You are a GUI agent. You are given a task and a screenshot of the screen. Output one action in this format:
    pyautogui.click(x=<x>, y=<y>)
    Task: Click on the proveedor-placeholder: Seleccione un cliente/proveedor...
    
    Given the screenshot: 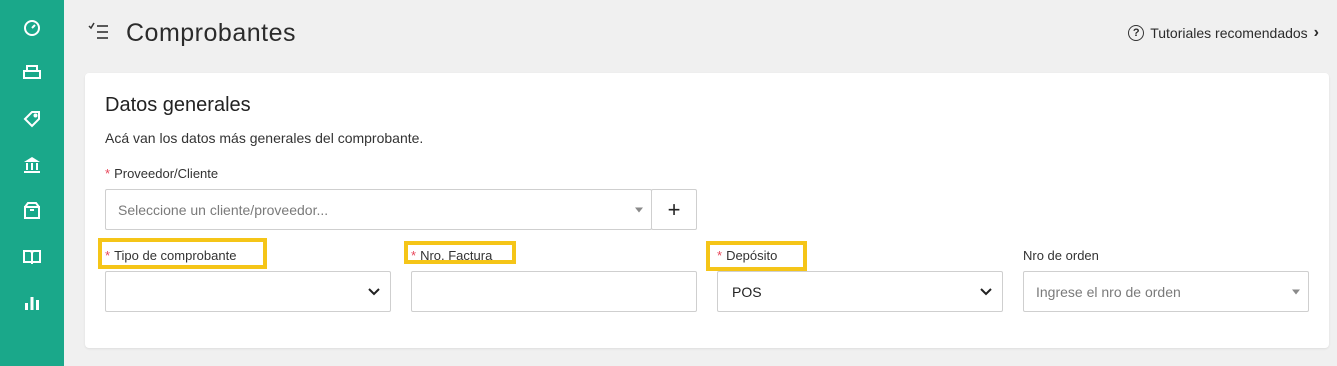 What is the action you would take?
    pyautogui.click(x=223, y=209)
    